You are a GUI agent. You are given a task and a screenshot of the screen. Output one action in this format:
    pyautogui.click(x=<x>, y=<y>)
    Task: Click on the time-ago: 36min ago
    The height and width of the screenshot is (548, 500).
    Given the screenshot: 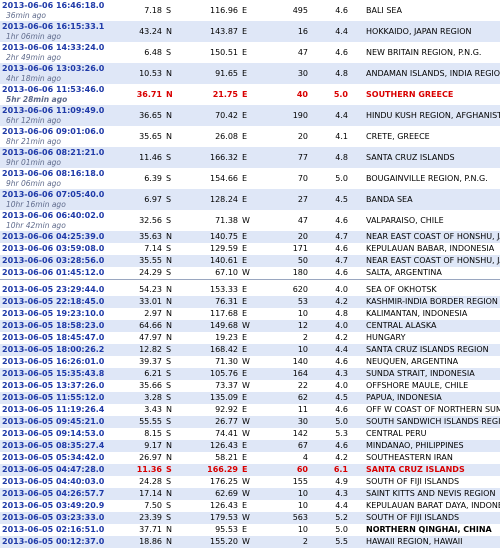 What is the action you would take?
    pyautogui.click(x=26, y=15)
    